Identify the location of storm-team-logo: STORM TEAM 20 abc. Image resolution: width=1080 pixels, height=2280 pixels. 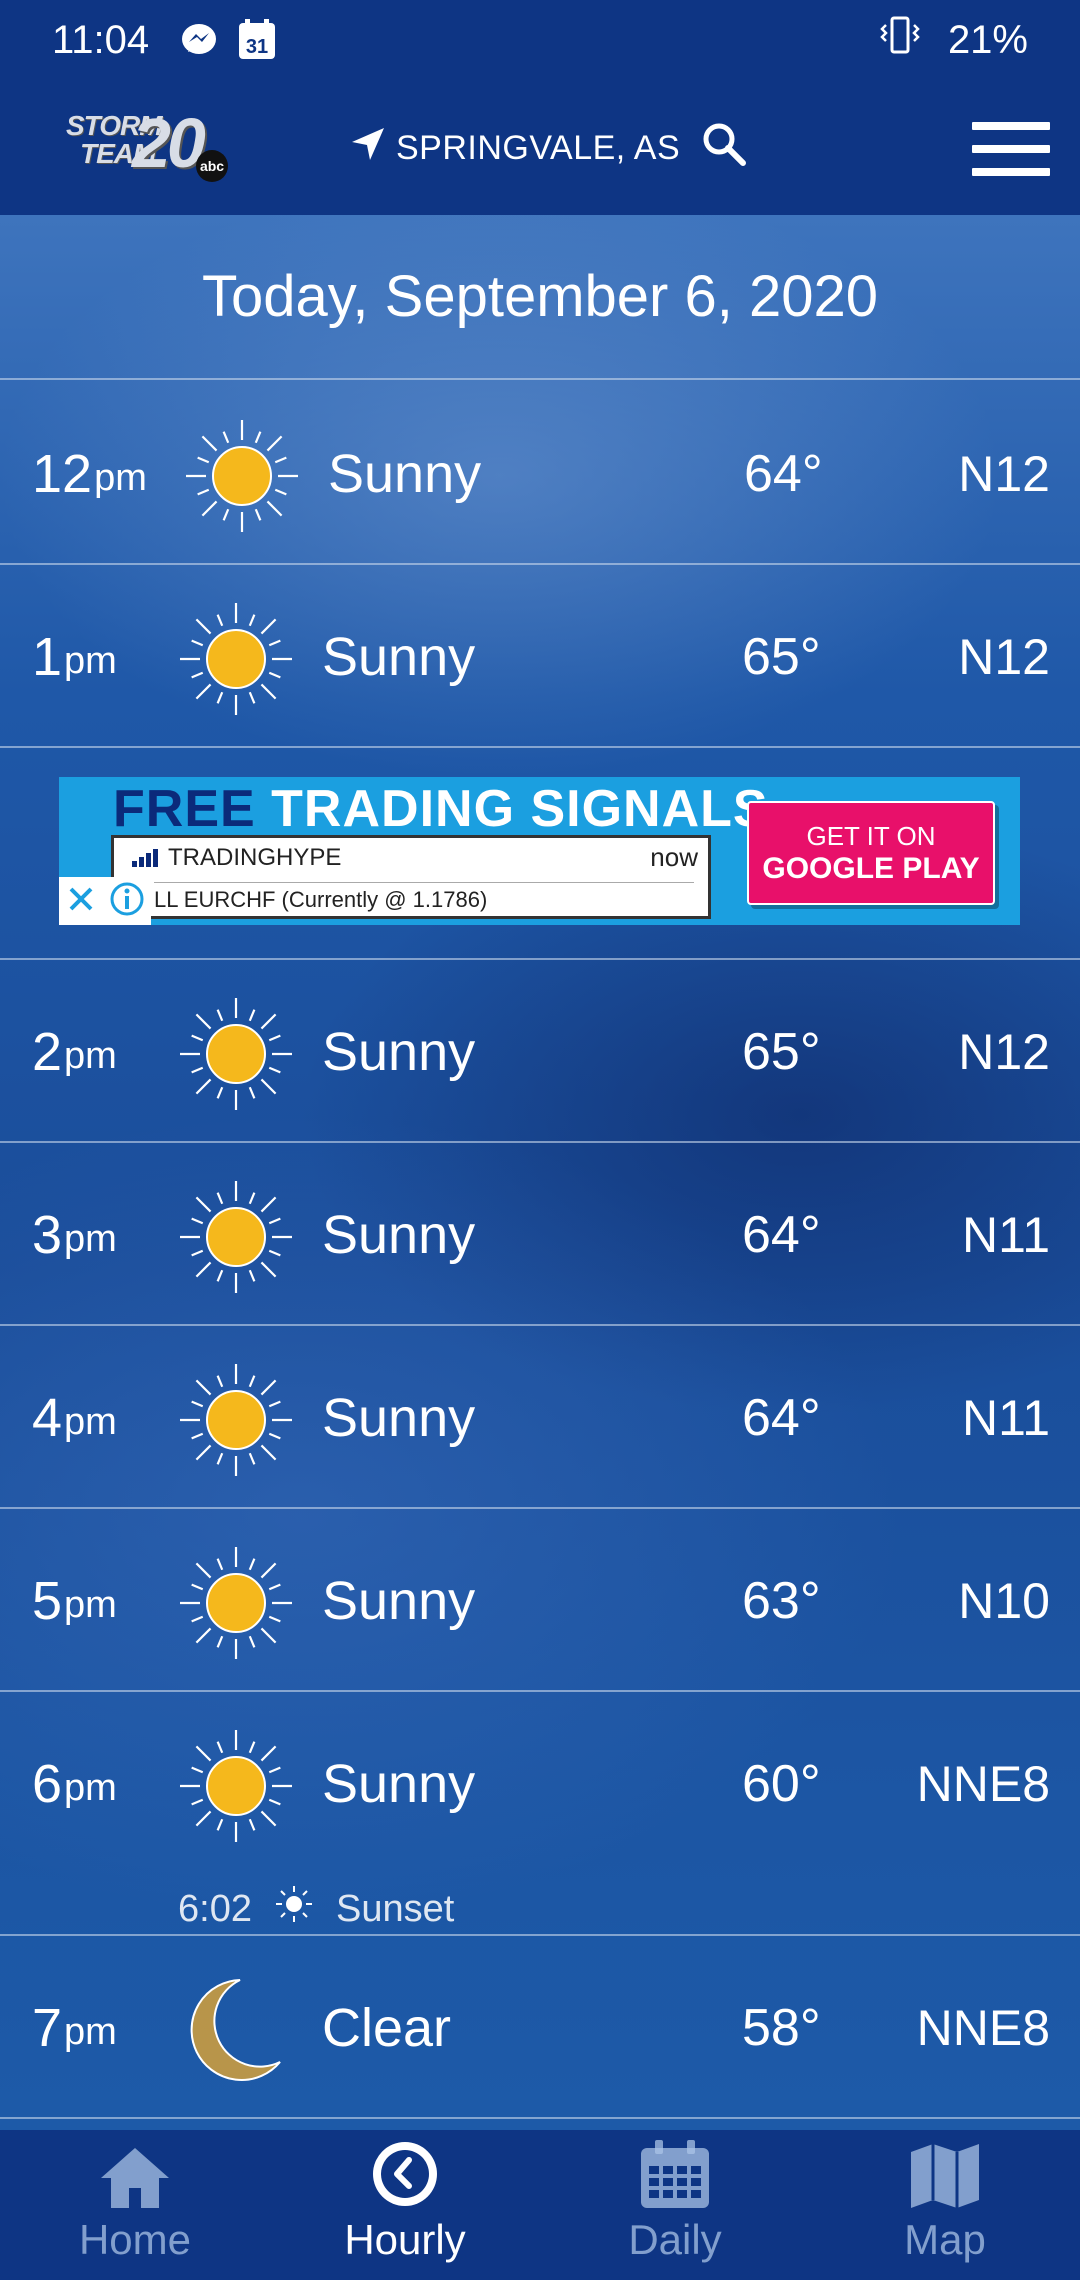
(151, 148).